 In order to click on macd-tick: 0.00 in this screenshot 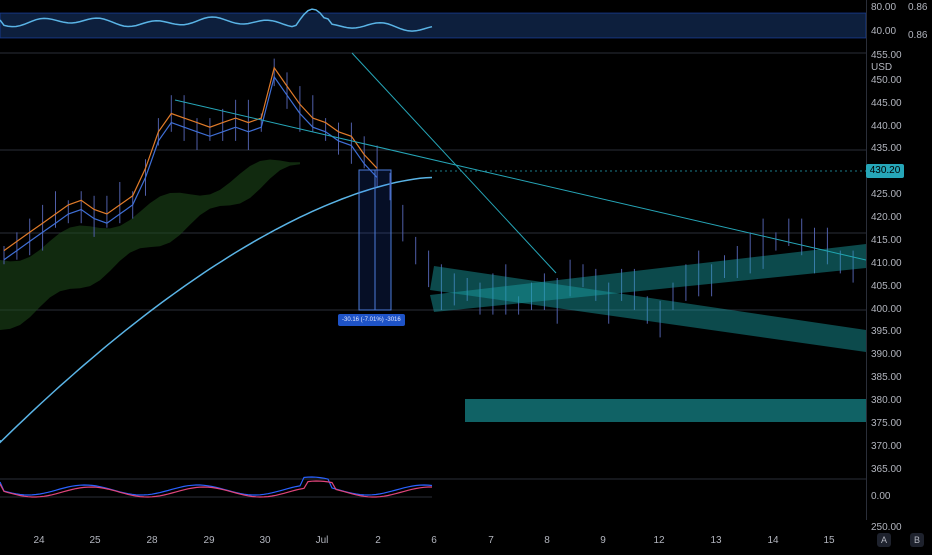, I will do `click(881, 496)`.